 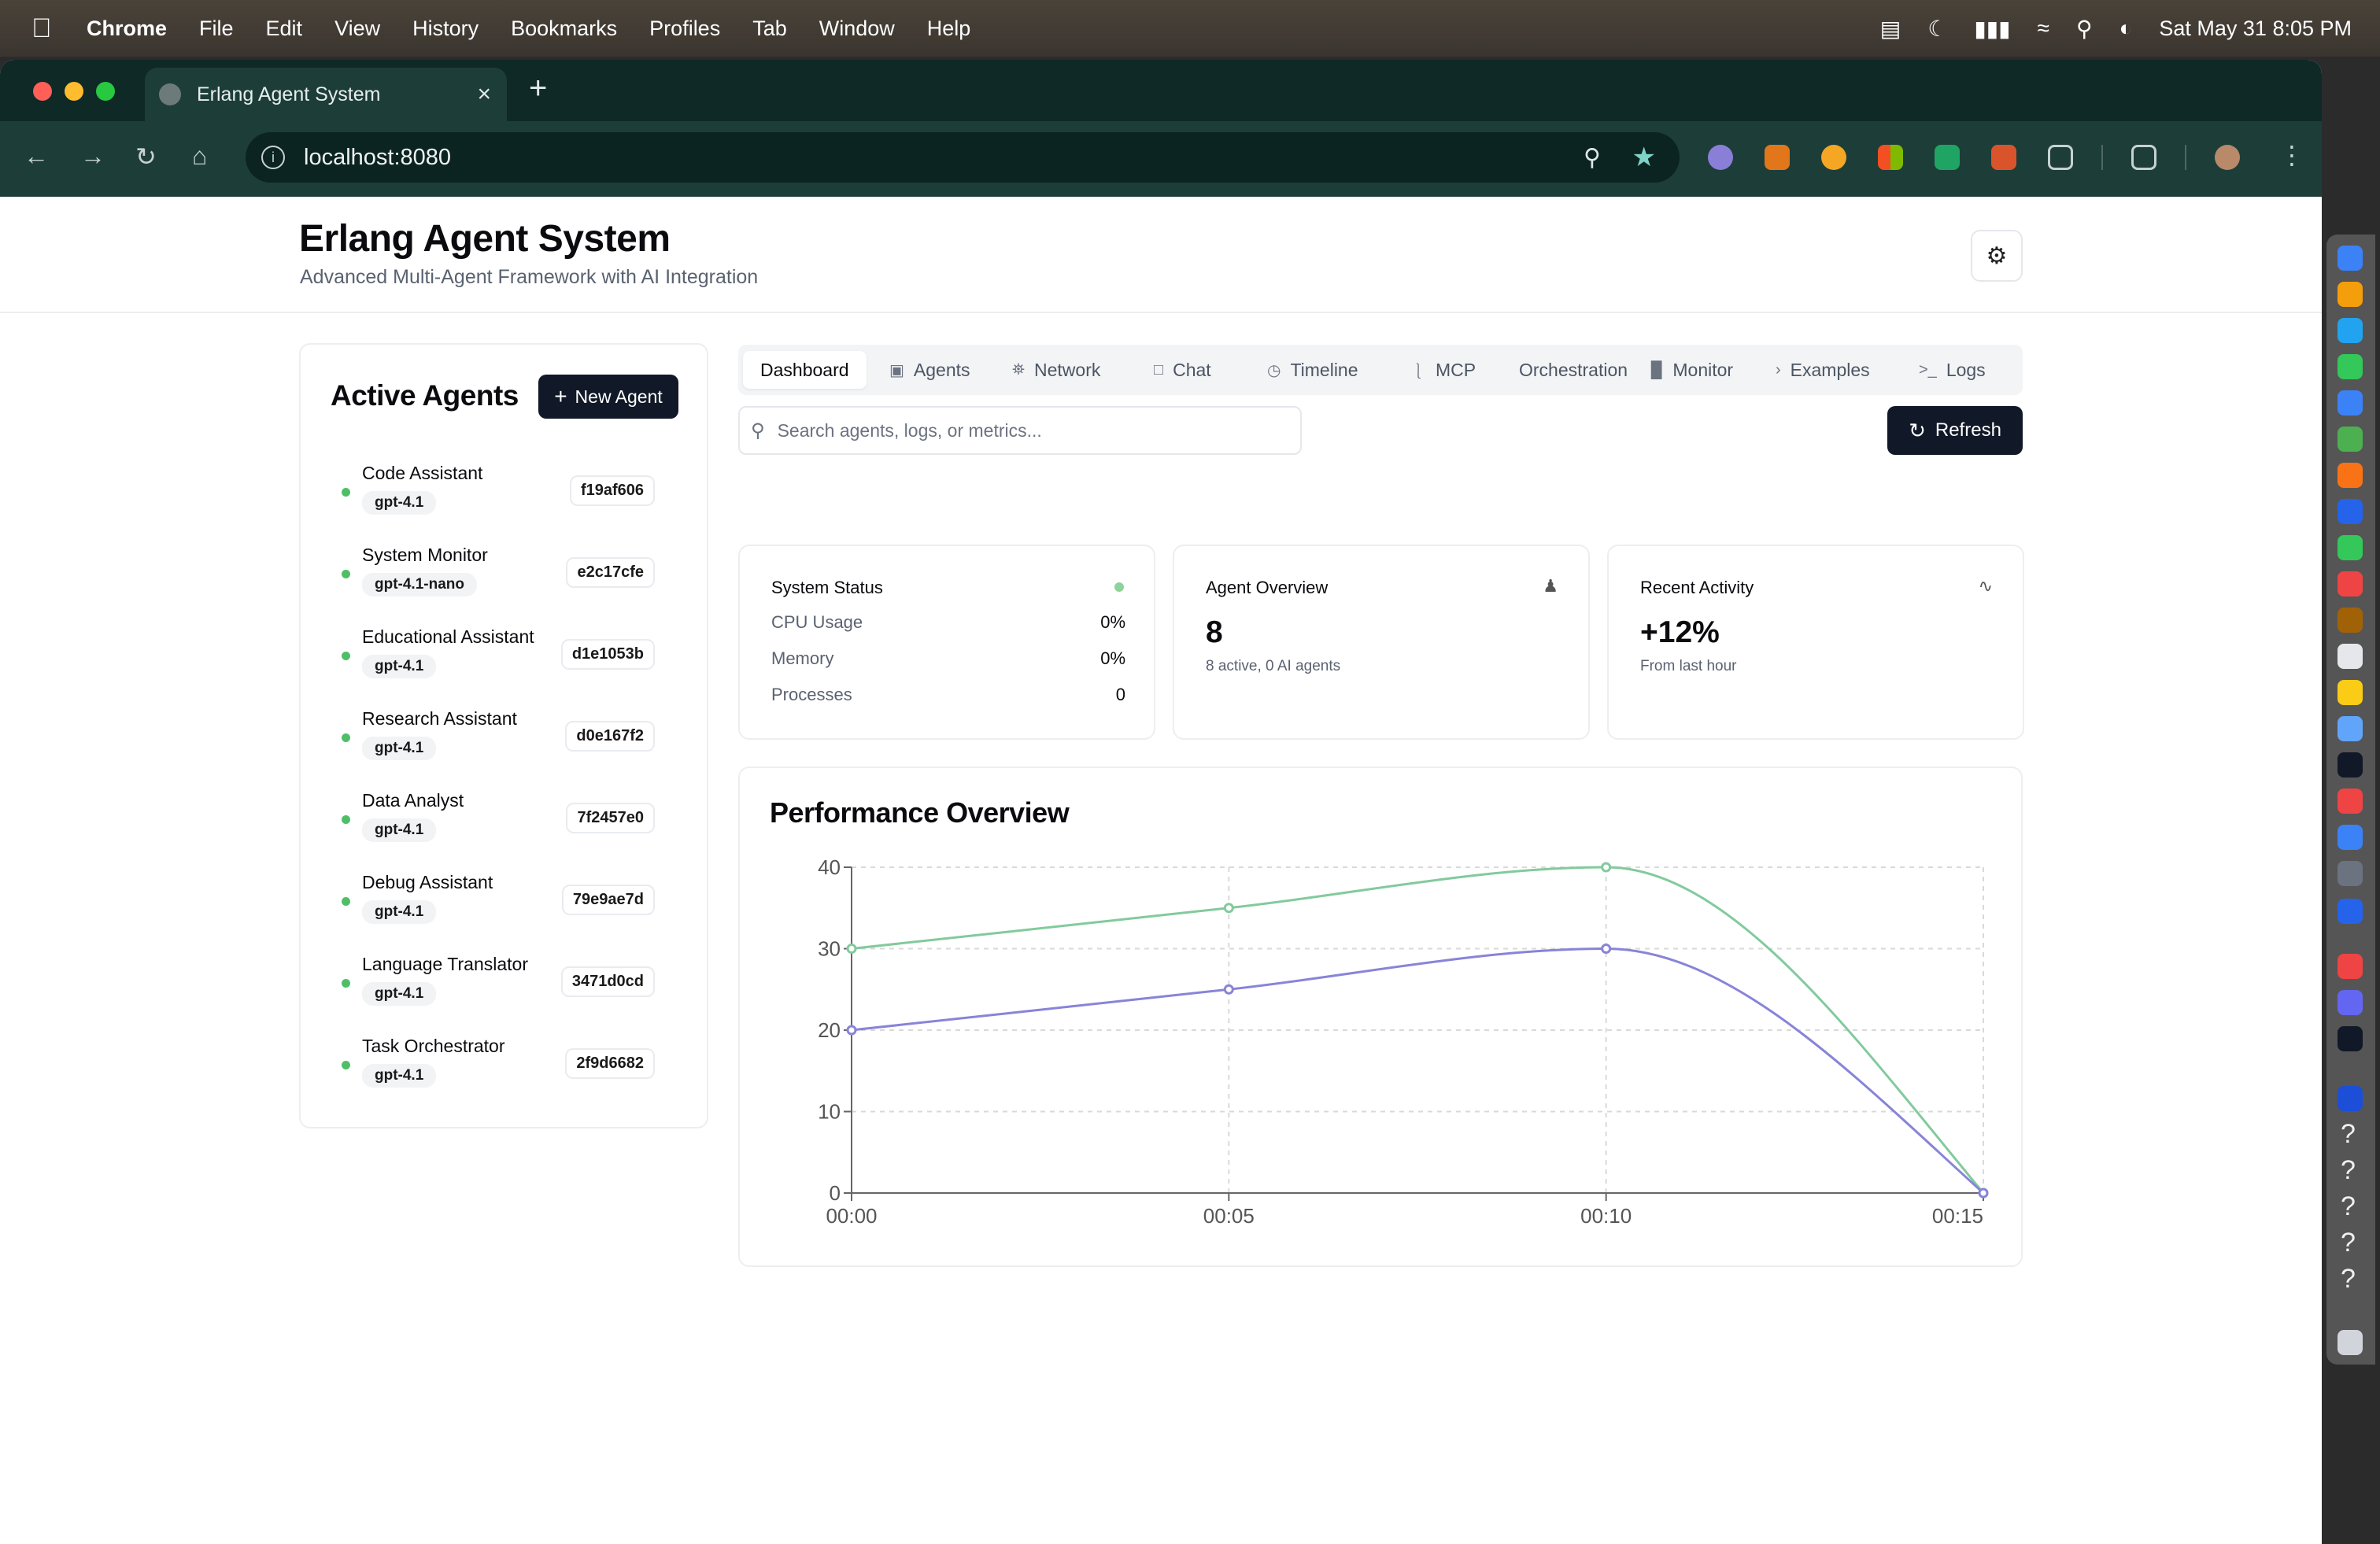 What do you see at coordinates (505, 1067) in the screenshot?
I see `agent-row: Task Orchestrator gpt-4.1 2f9d6682` at bounding box center [505, 1067].